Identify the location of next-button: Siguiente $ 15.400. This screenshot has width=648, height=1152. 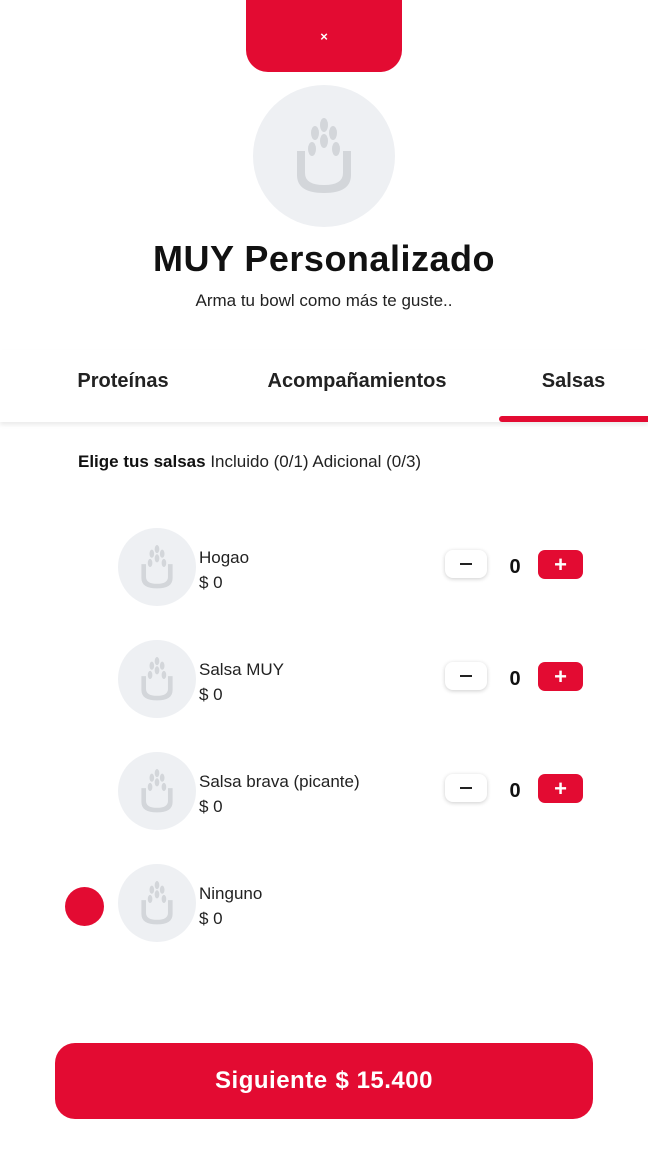
(324, 1081).